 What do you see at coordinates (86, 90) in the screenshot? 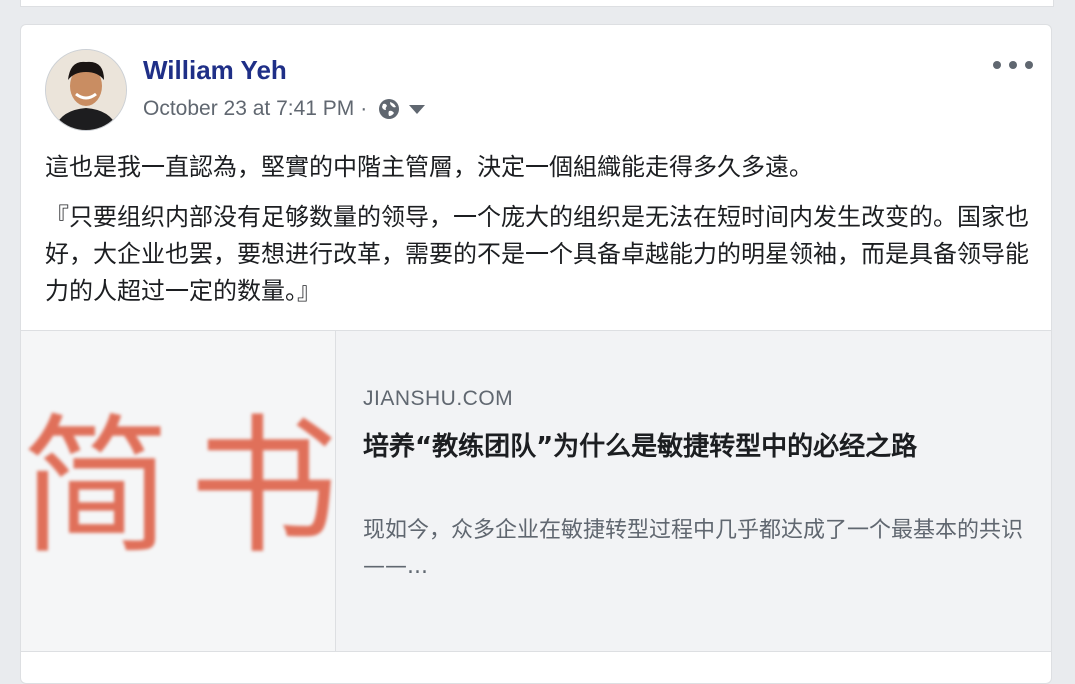
I see `avatar` at bounding box center [86, 90].